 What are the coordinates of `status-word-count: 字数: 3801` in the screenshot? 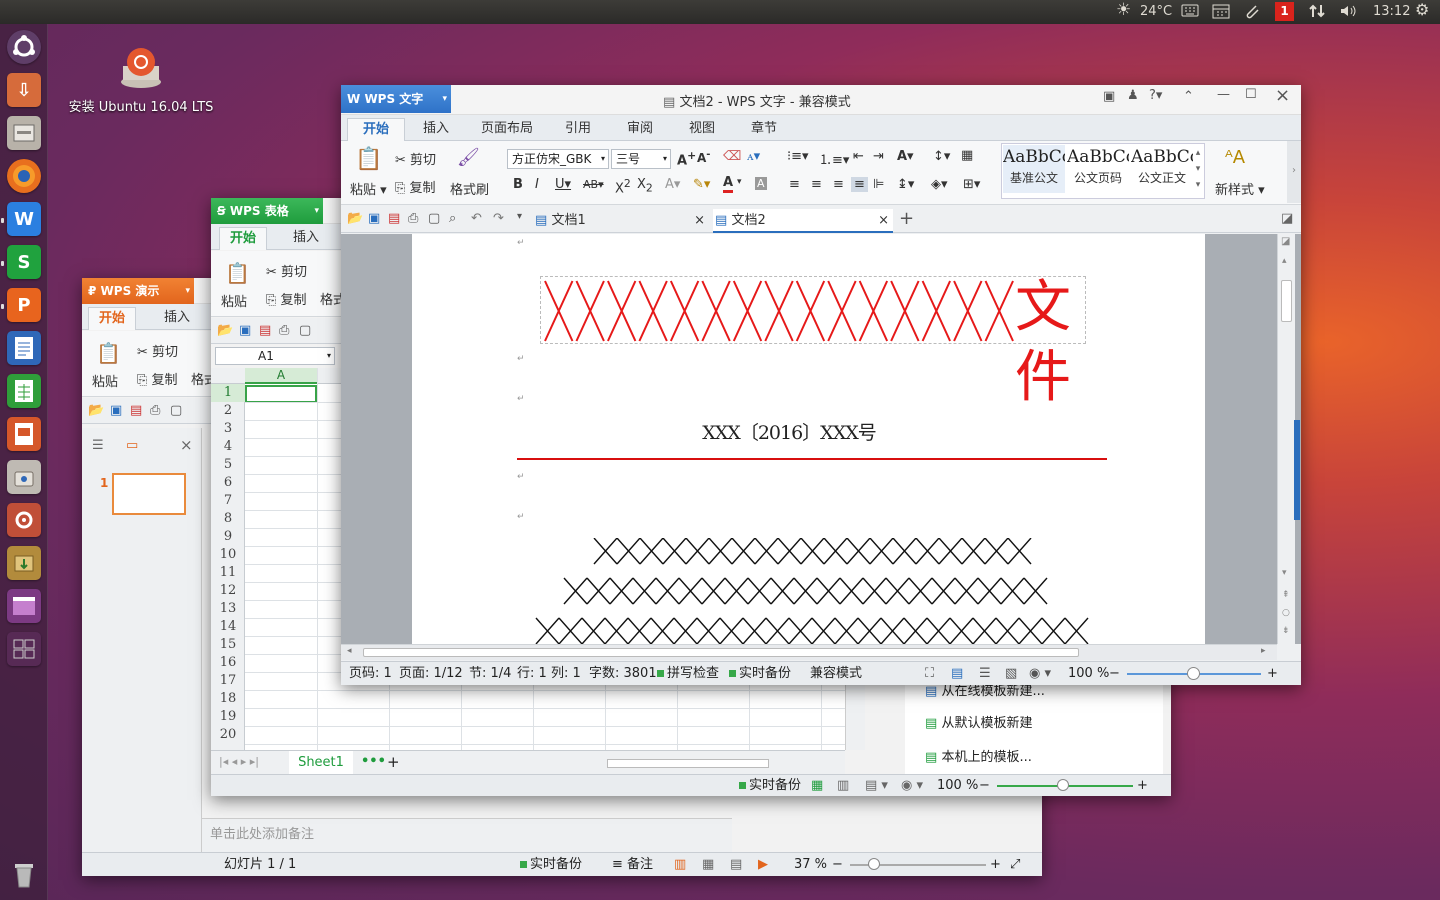 It's located at (623, 673).